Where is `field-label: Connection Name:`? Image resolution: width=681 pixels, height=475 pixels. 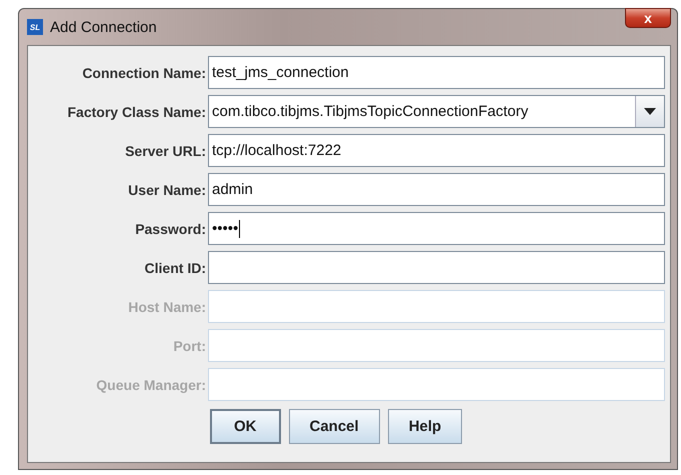 field-label: Connection Name: is located at coordinates (144, 72).